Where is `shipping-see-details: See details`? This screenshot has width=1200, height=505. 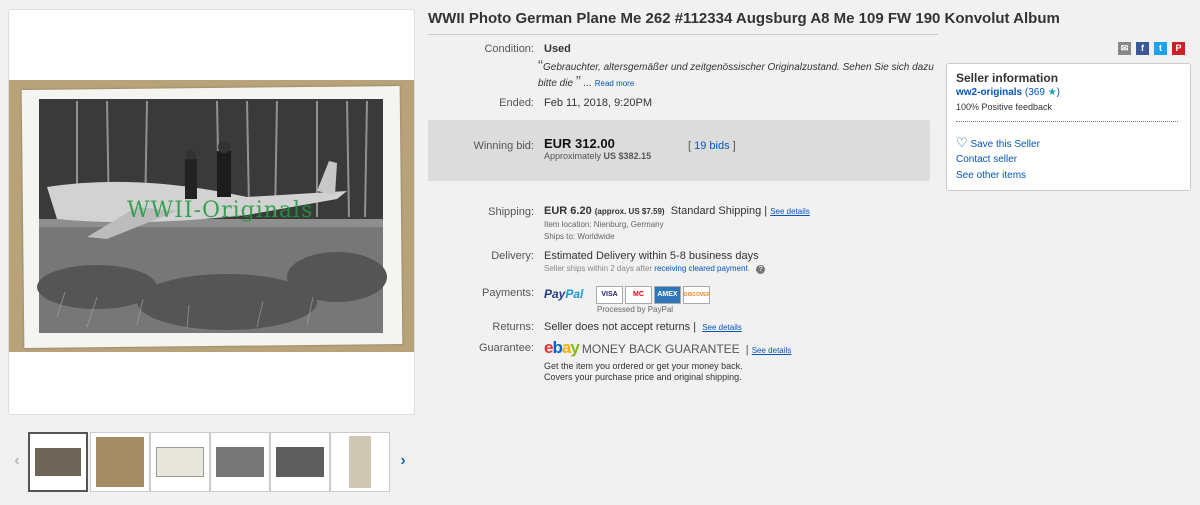
shipping-see-details: See details is located at coordinates (790, 211).